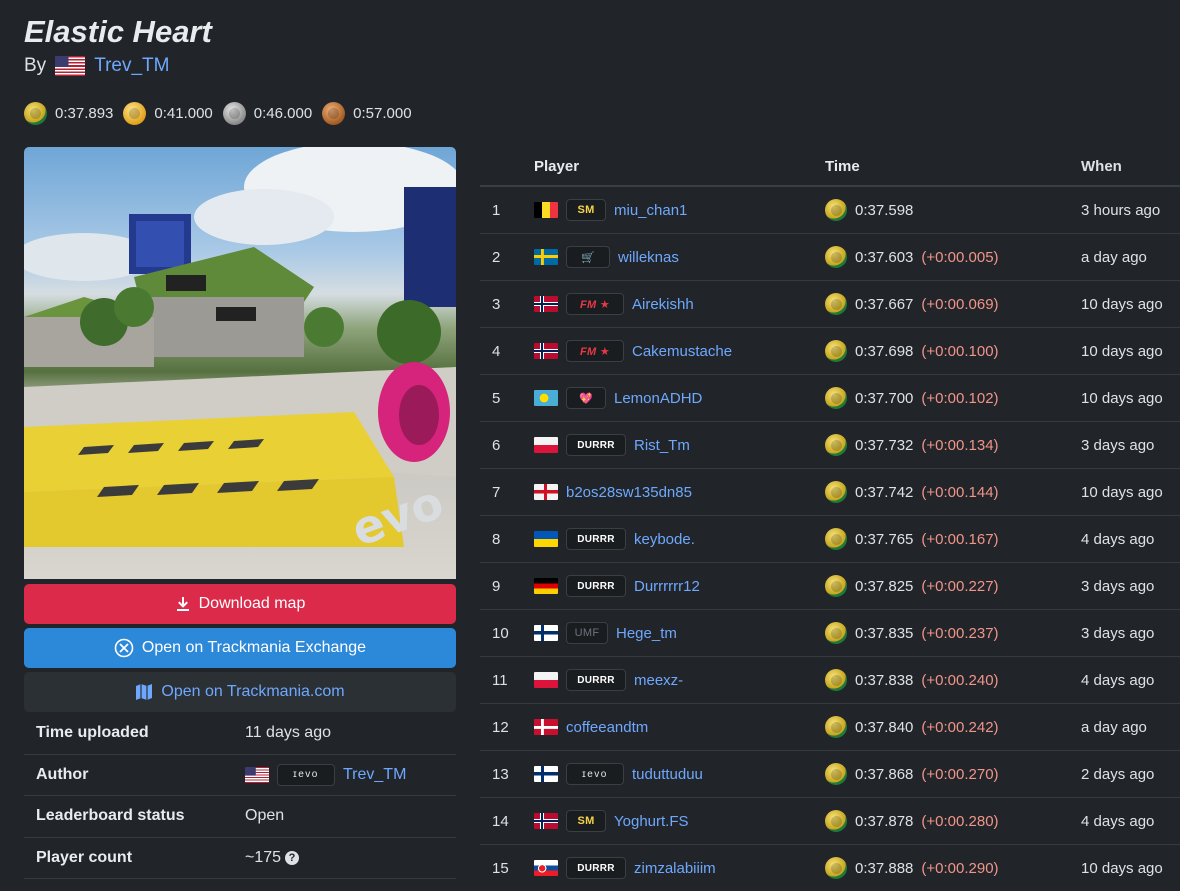 The image size is (1180, 891). What do you see at coordinates (496, 210) in the screenshot?
I see `rank-cell: 1` at bounding box center [496, 210].